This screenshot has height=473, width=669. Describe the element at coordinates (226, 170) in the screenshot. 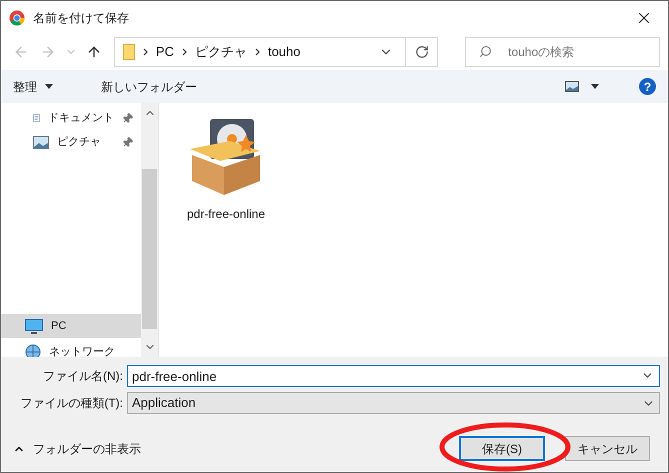

I see `file-item: pdr-free-online` at that location.